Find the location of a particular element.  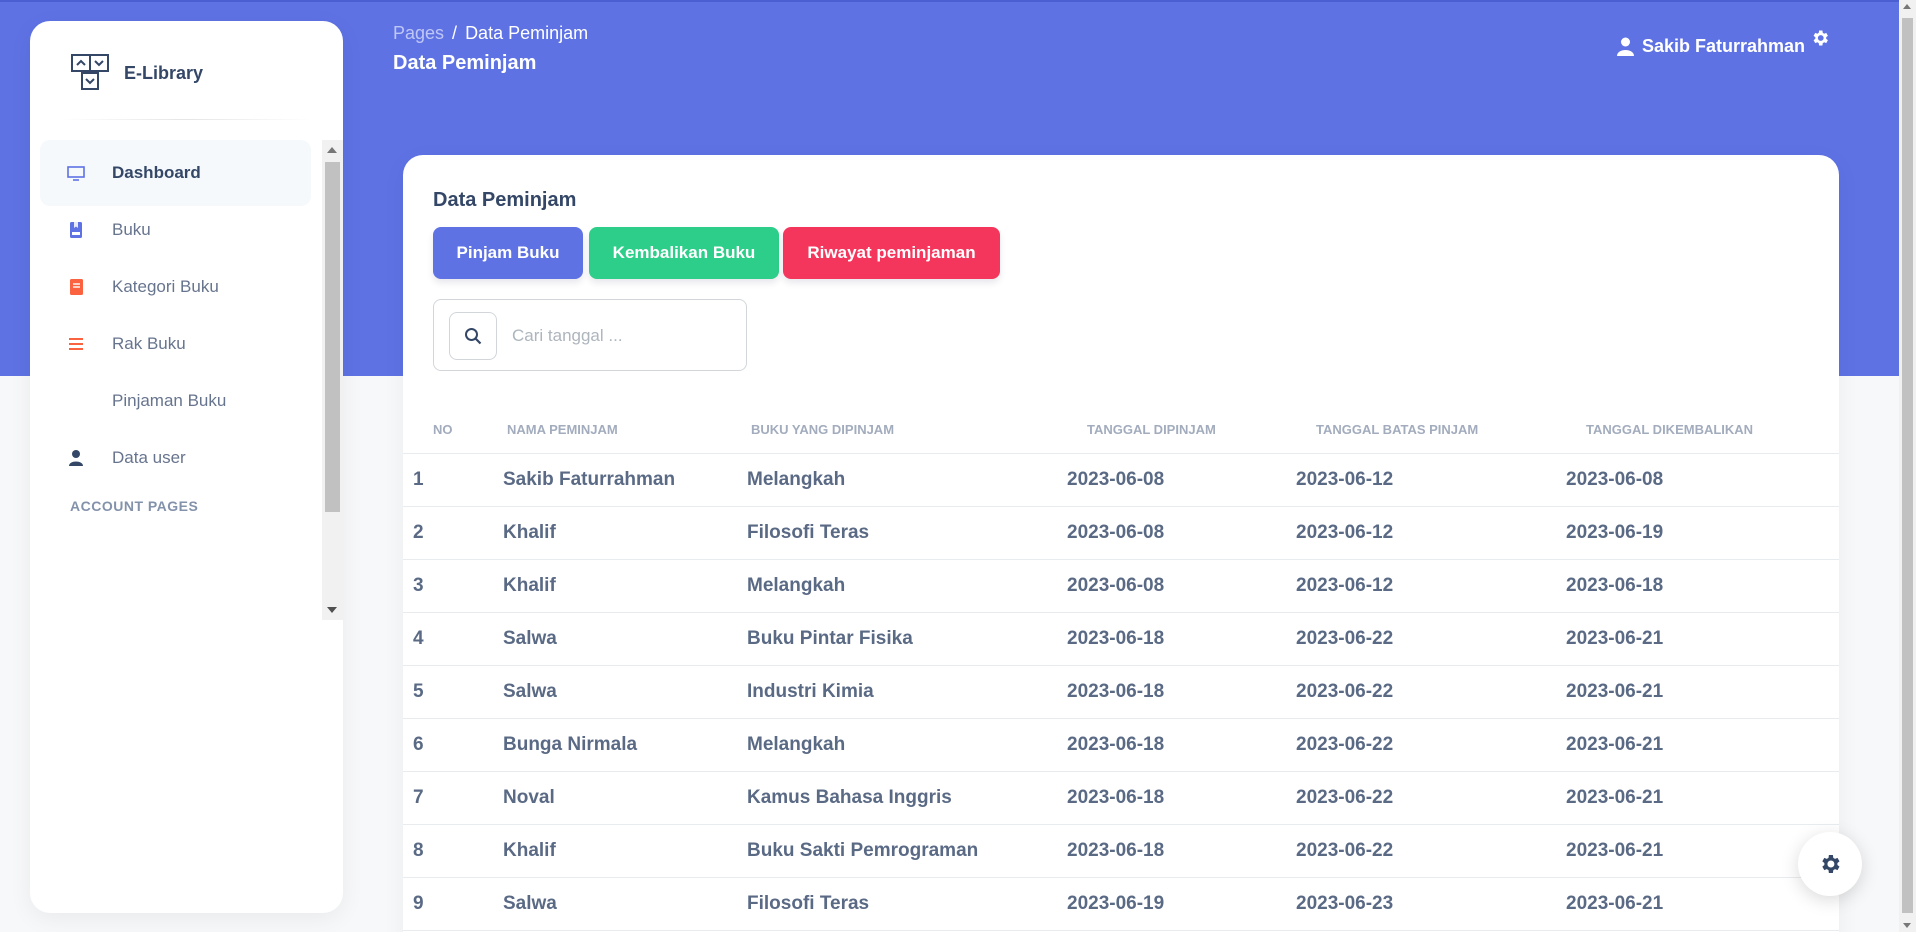

user-menu: Sakib Faturrahman is located at coordinates (1711, 46).